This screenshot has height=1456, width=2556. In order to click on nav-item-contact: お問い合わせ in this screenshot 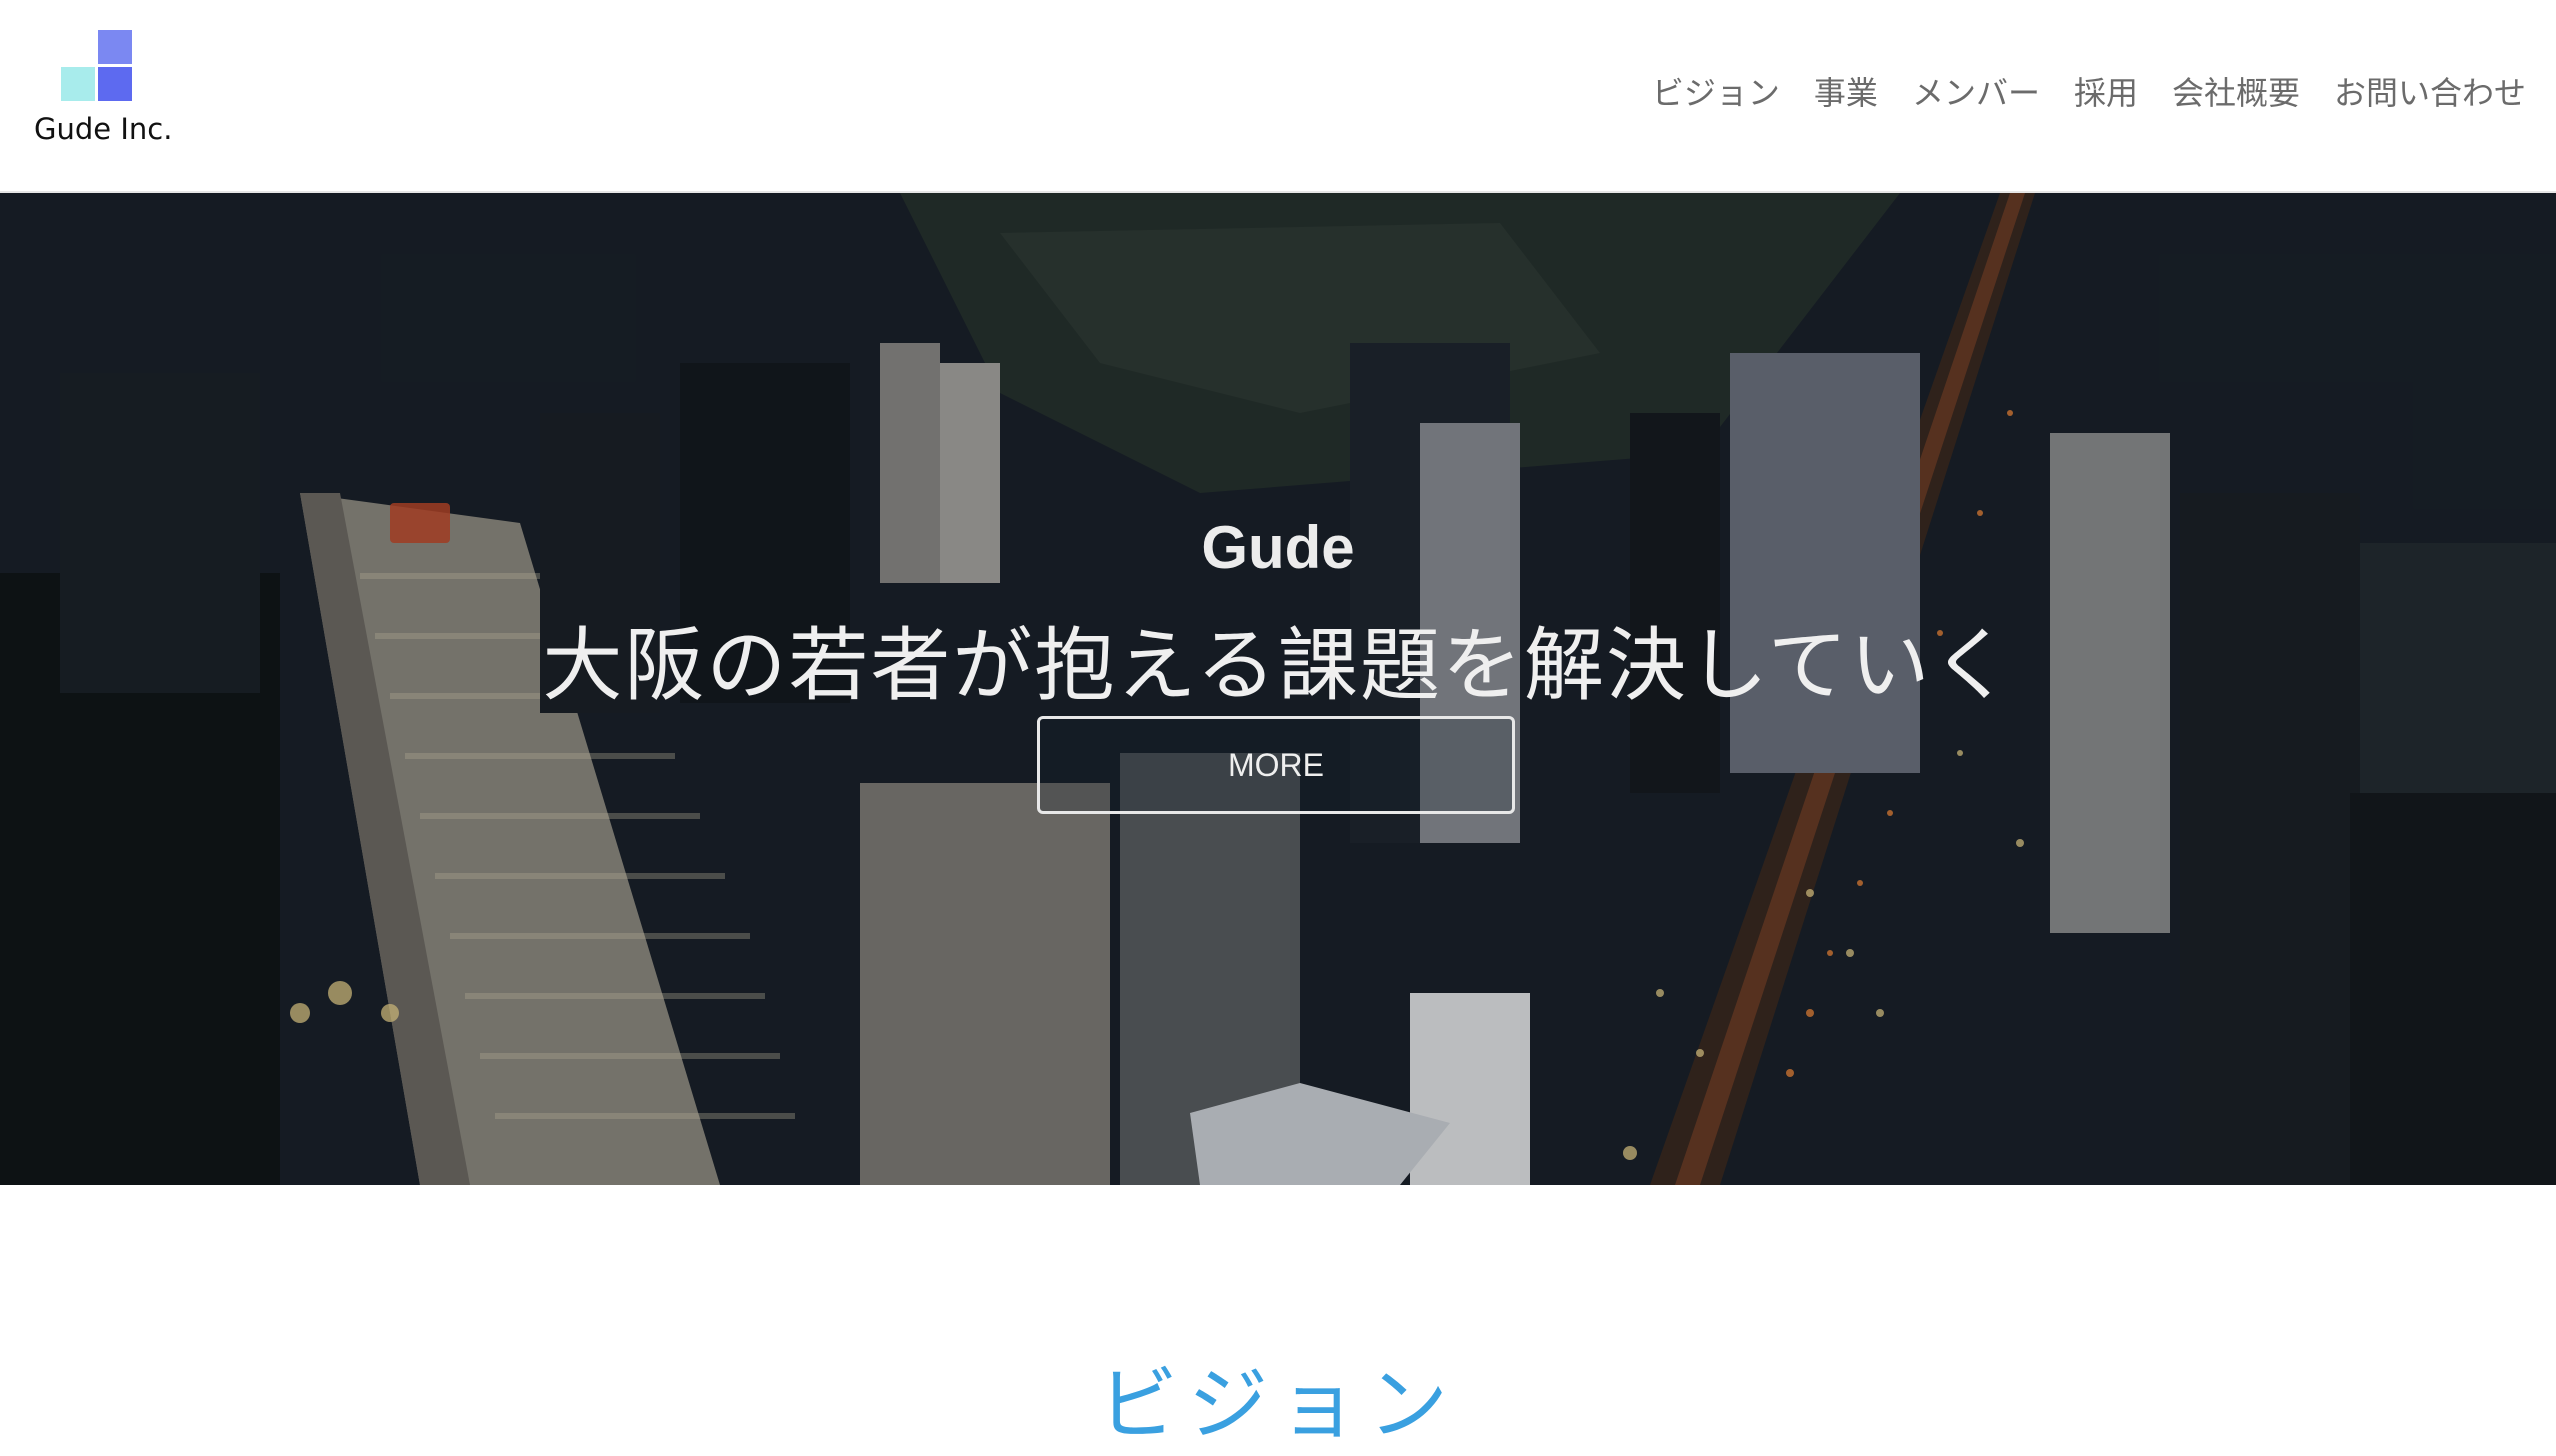, I will do `click(2430, 91)`.